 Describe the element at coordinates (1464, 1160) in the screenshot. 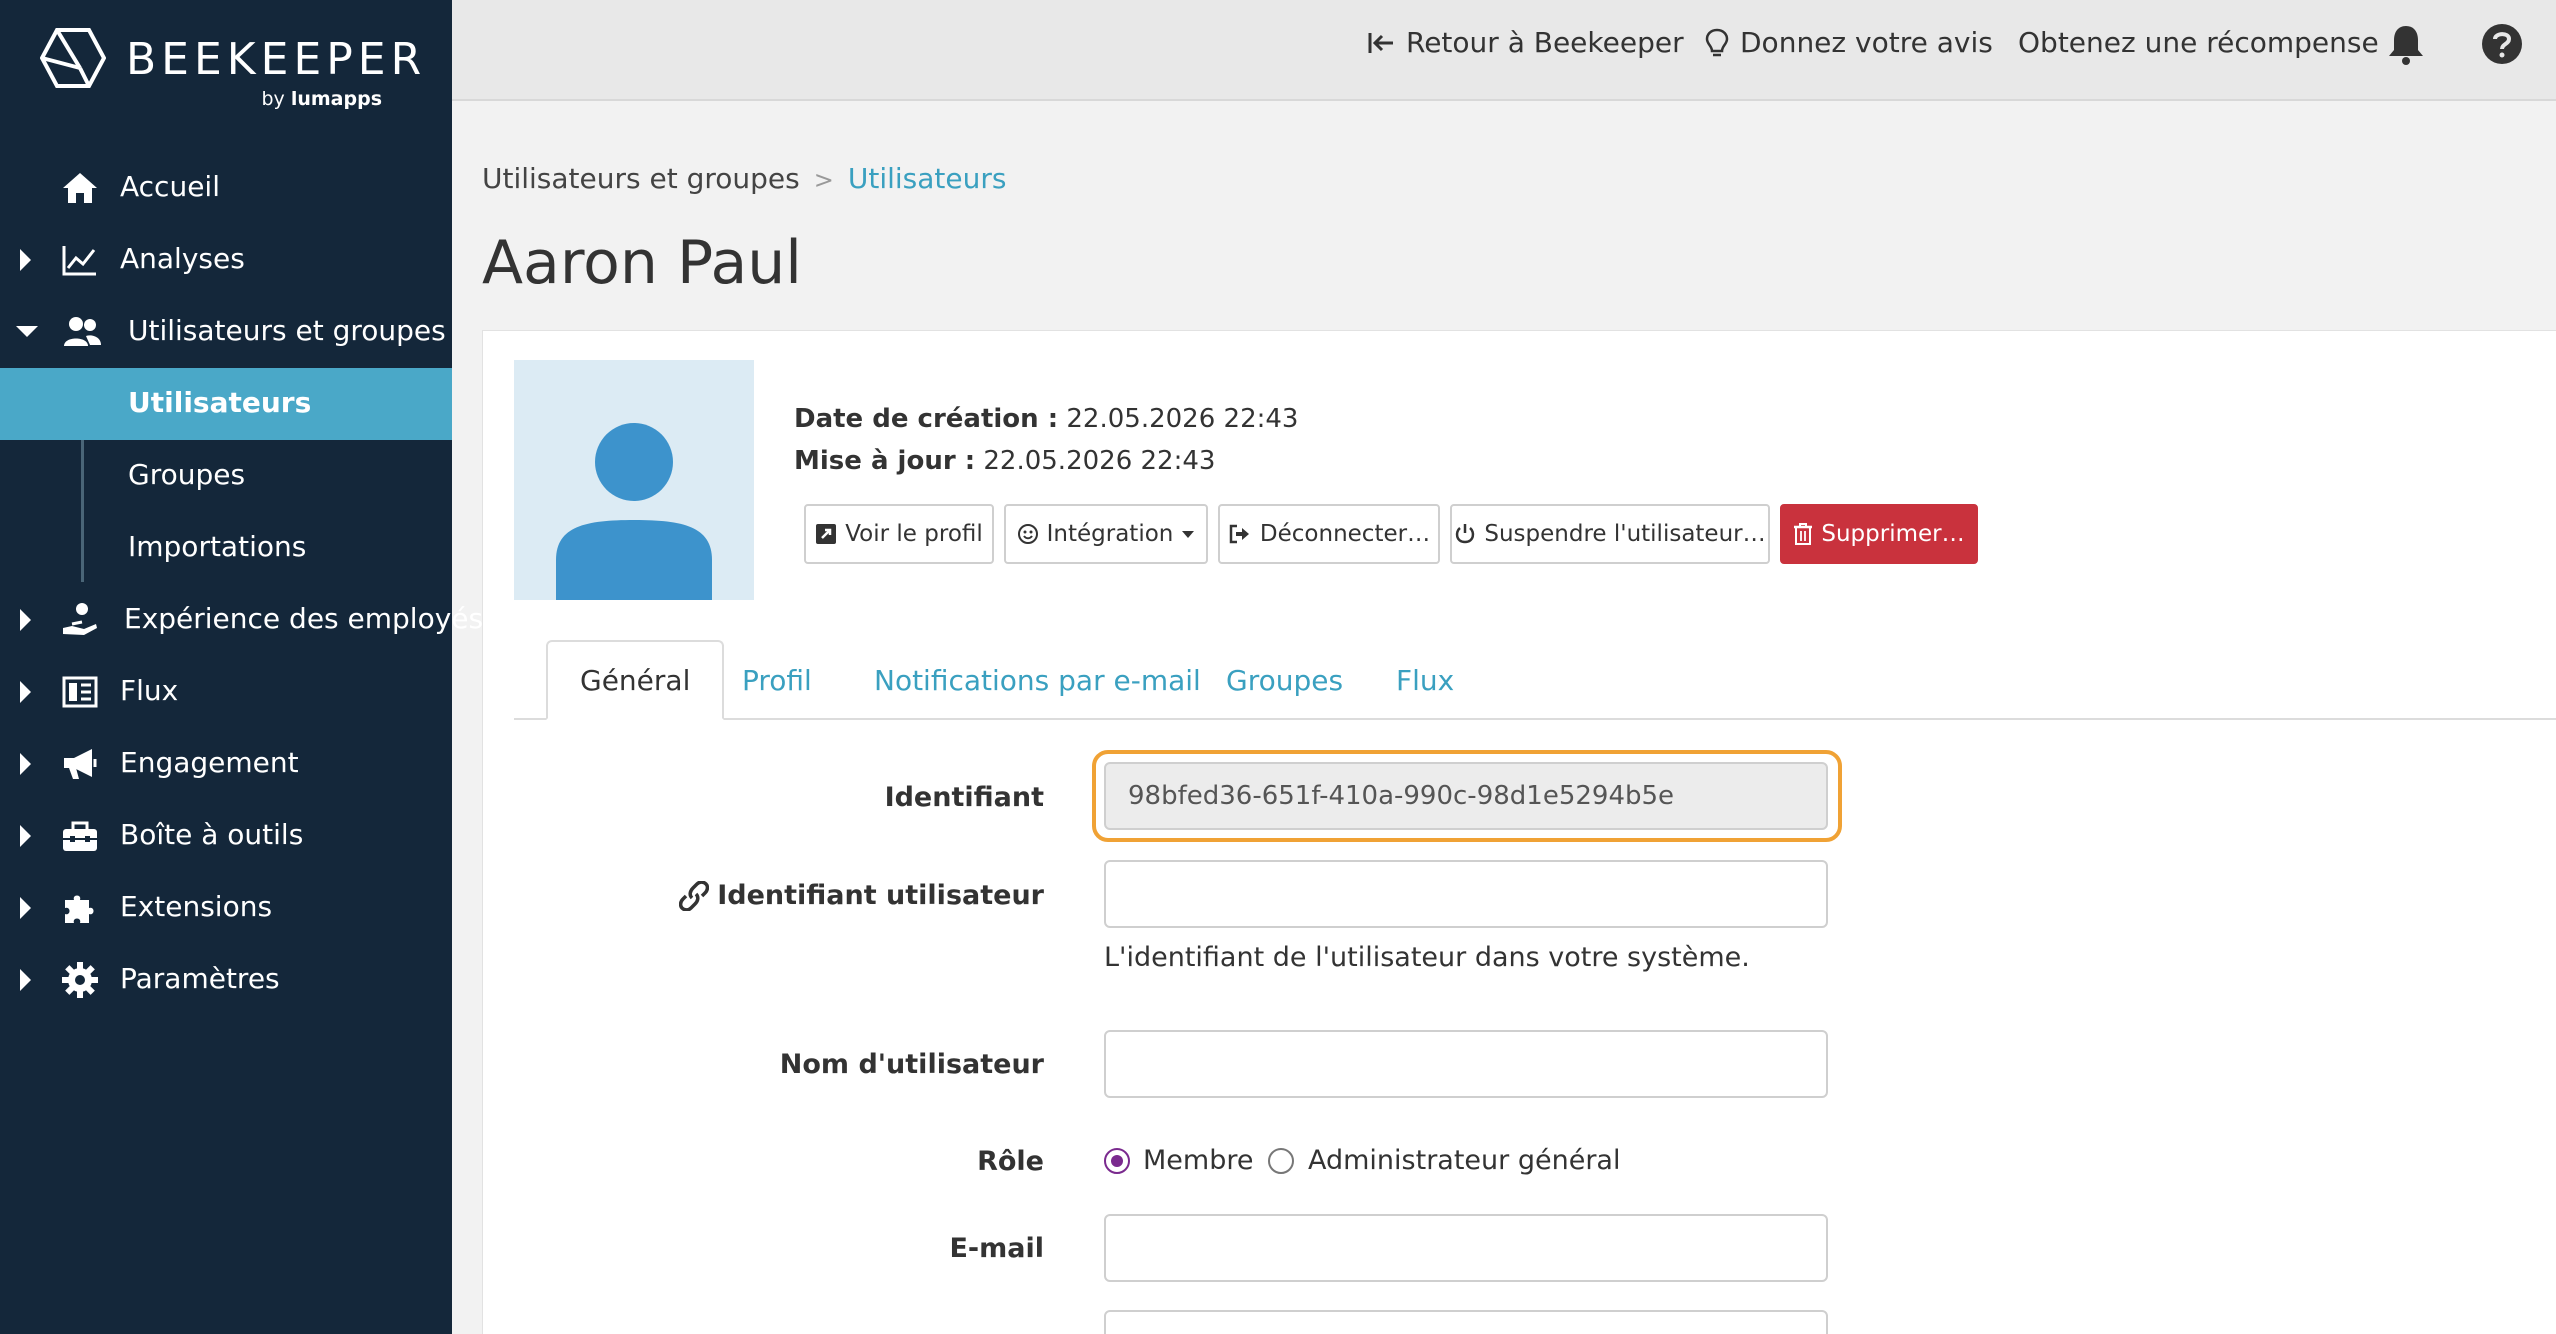

I see `role-admin-label: Administrateur général` at that location.